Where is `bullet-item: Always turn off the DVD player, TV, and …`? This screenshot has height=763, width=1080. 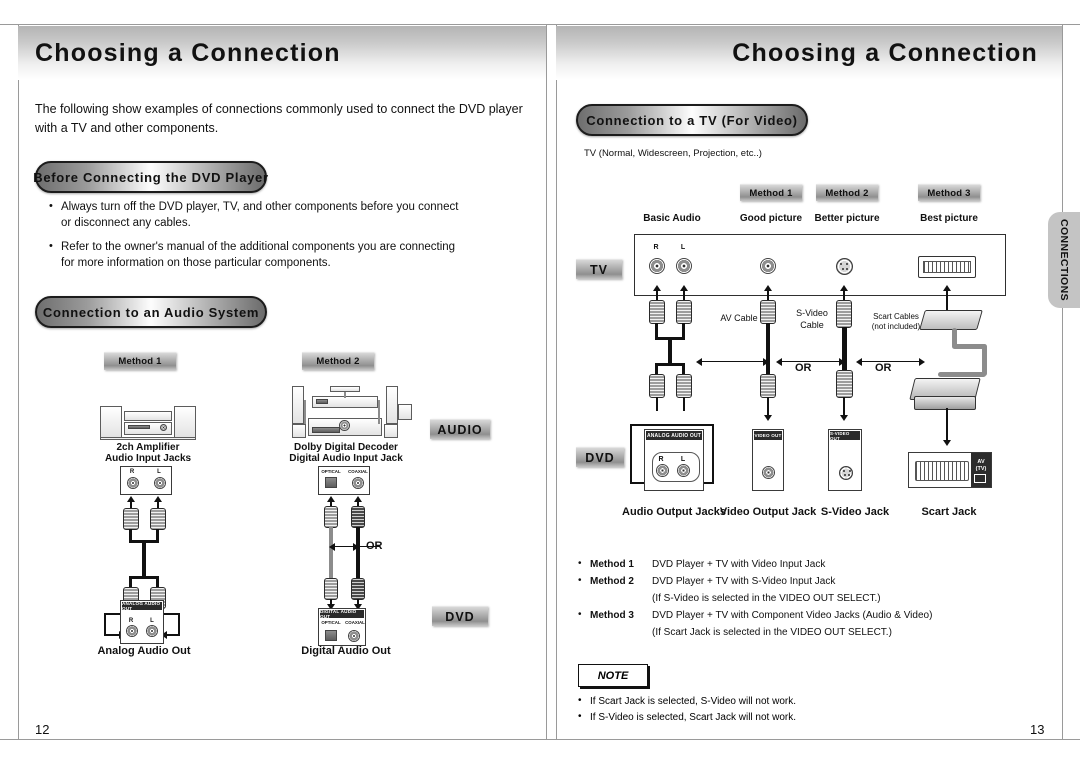
bullet-item: Always turn off the DVD player, TV, and … is located at coordinates (258, 215).